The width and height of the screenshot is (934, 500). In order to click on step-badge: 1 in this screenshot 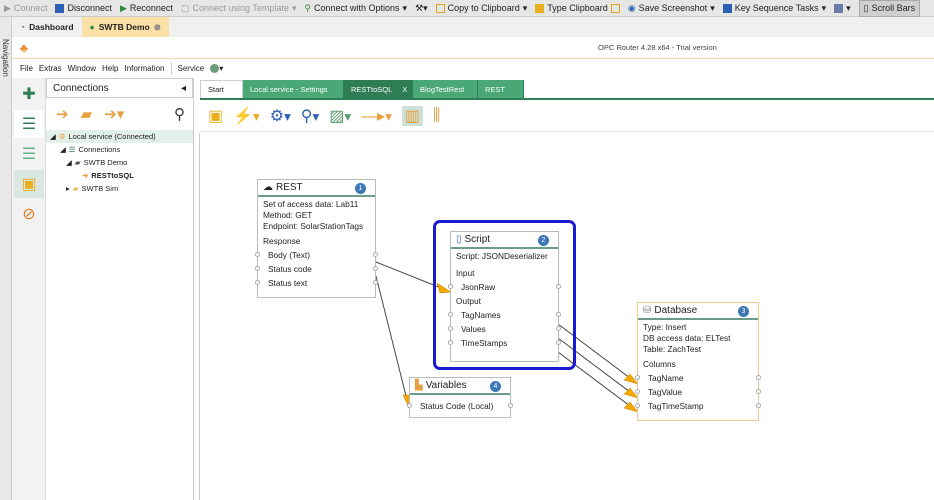, I will do `click(360, 188)`.